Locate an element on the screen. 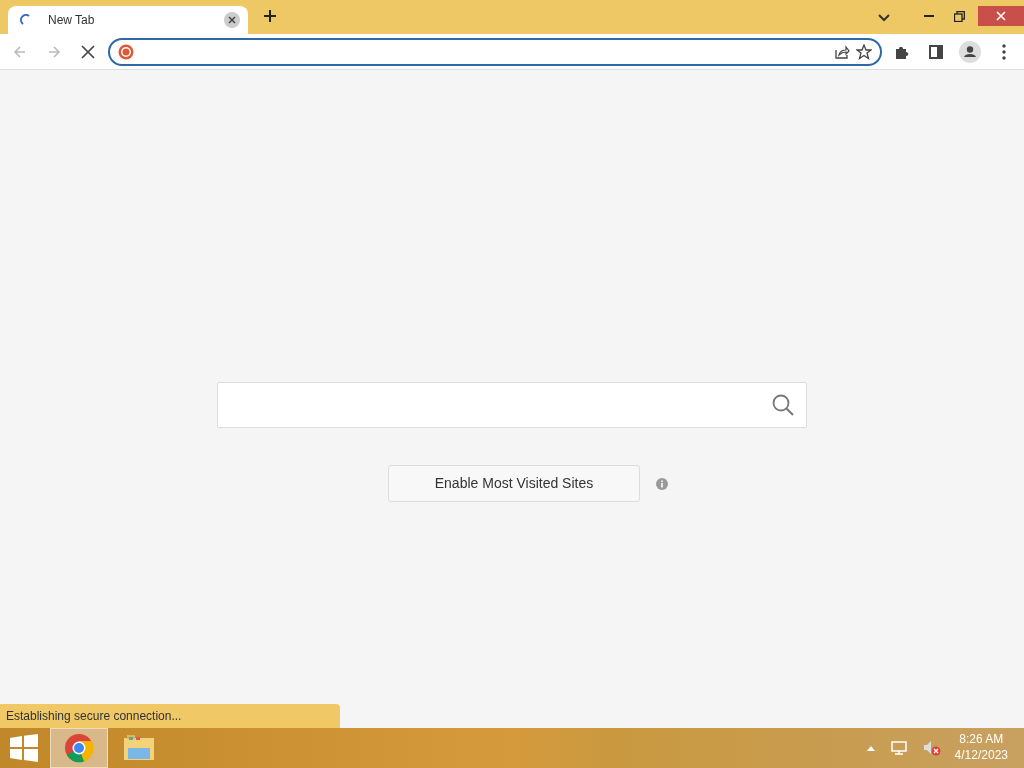 This screenshot has height=768, width=1024. enable-most-visited-button: Enable Most Visited Sites is located at coordinates (514, 483).